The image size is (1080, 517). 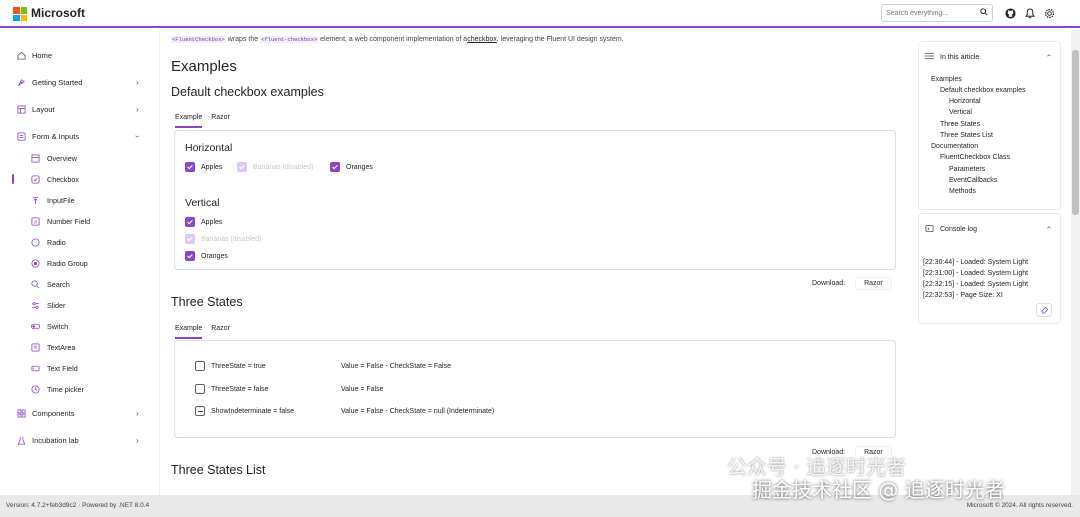 I want to click on checkbox-label: ThreeState = true, so click(x=238, y=366).